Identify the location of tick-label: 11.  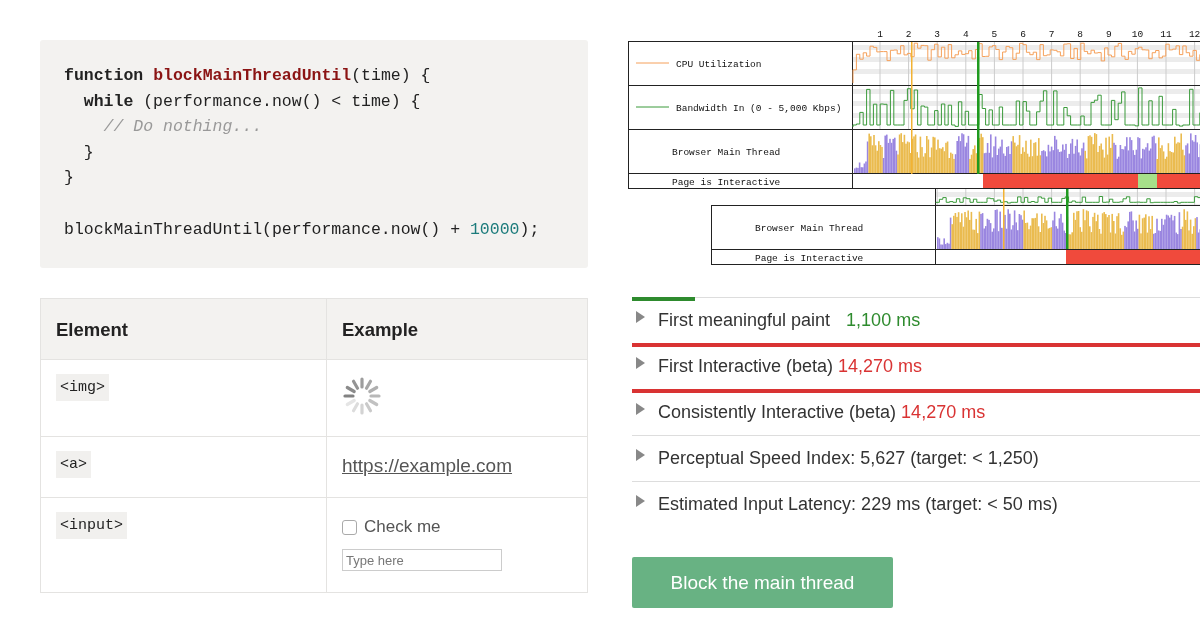
(1166, 34).